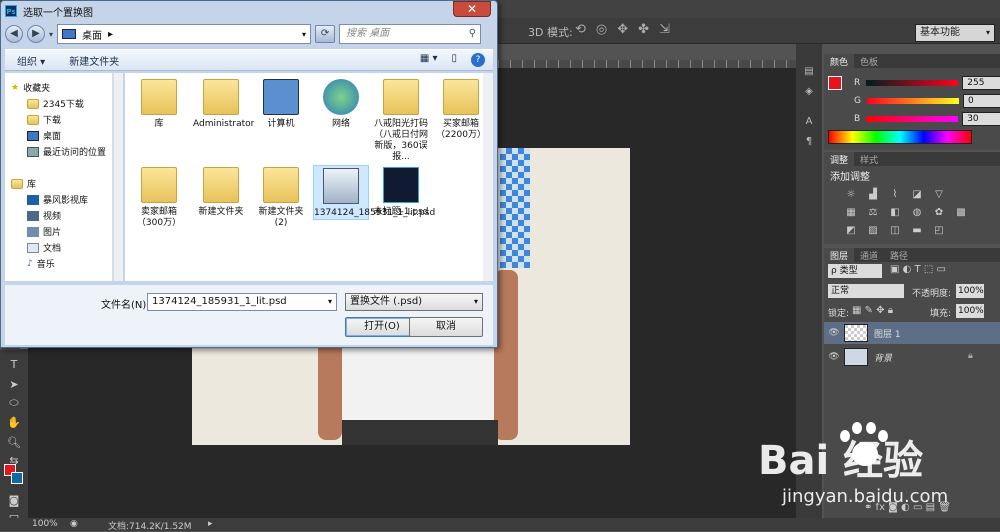 The width and height of the screenshot is (1000, 532). Describe the element at coordinates (872, 310) in the screenshot. I see `lock-icons: ▦ ✎ ✥ 🔒︎` at that location.